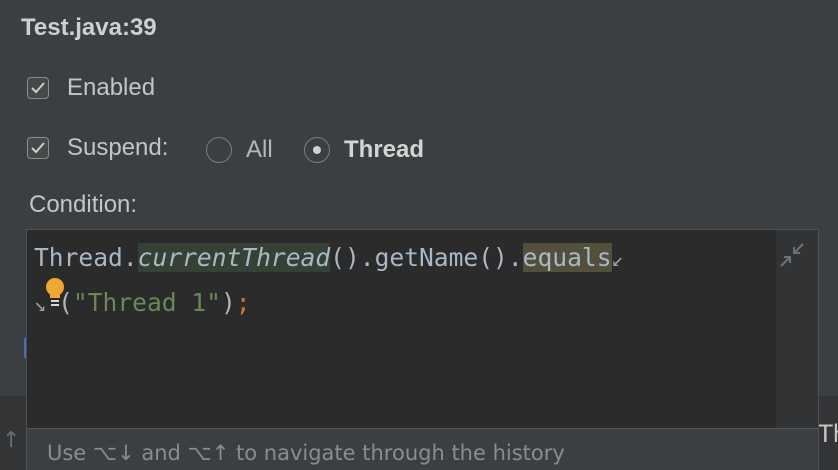 Image resolution: width=838 pixels, height=470 pixels. I want to click on enabled-label: Enabled, so click(111, 87).